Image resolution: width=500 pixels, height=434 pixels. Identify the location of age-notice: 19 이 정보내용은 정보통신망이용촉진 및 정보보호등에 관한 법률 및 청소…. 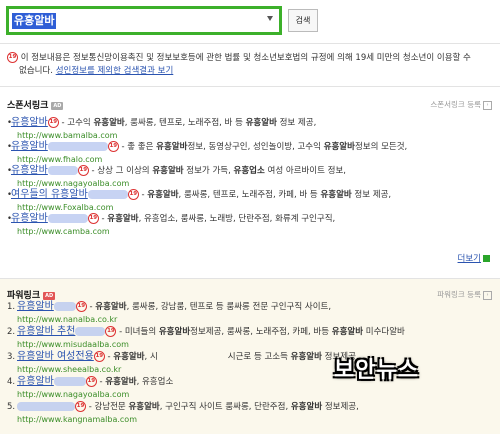
(239, 64).